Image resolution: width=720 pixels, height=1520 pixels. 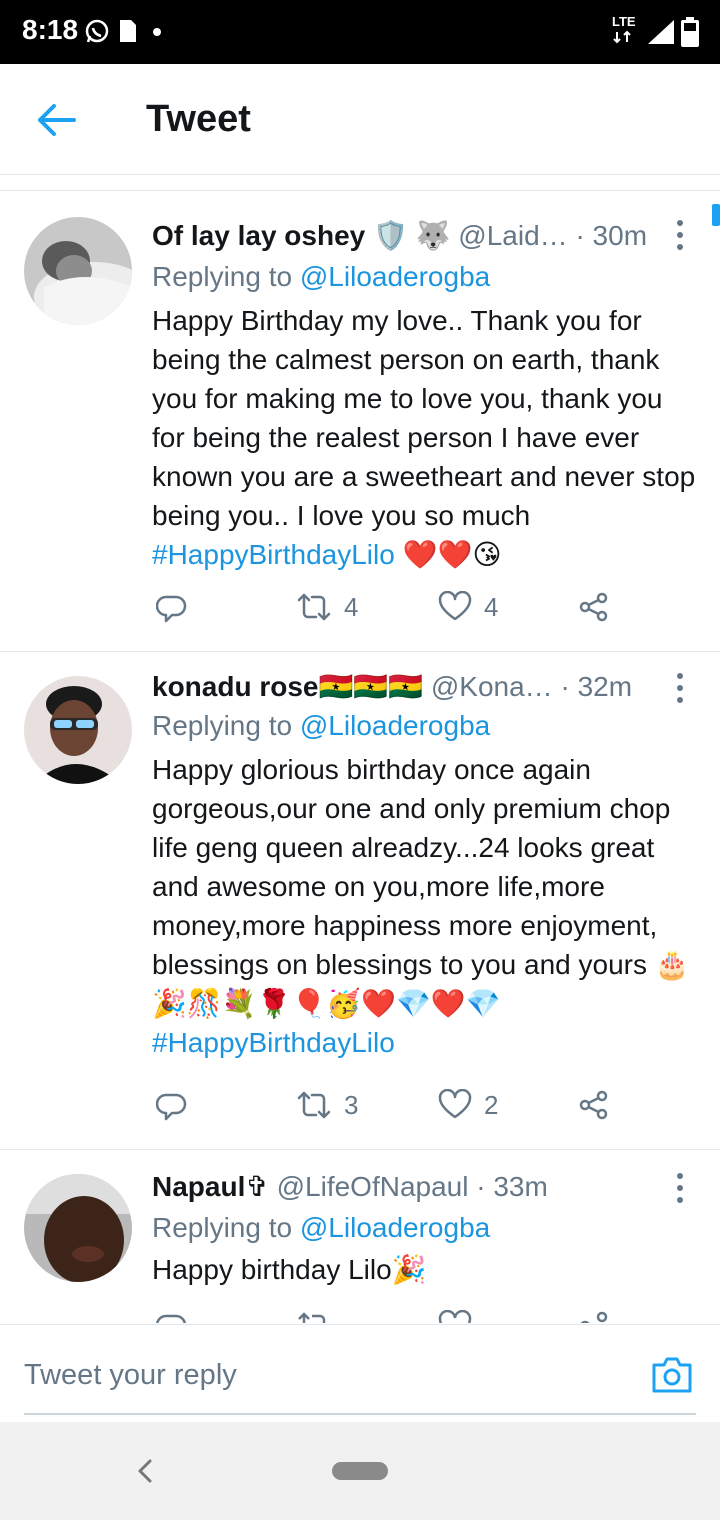 I want to click on tweet-text: Happy birthday Lilo🎉, so click(x=427, y=1269).